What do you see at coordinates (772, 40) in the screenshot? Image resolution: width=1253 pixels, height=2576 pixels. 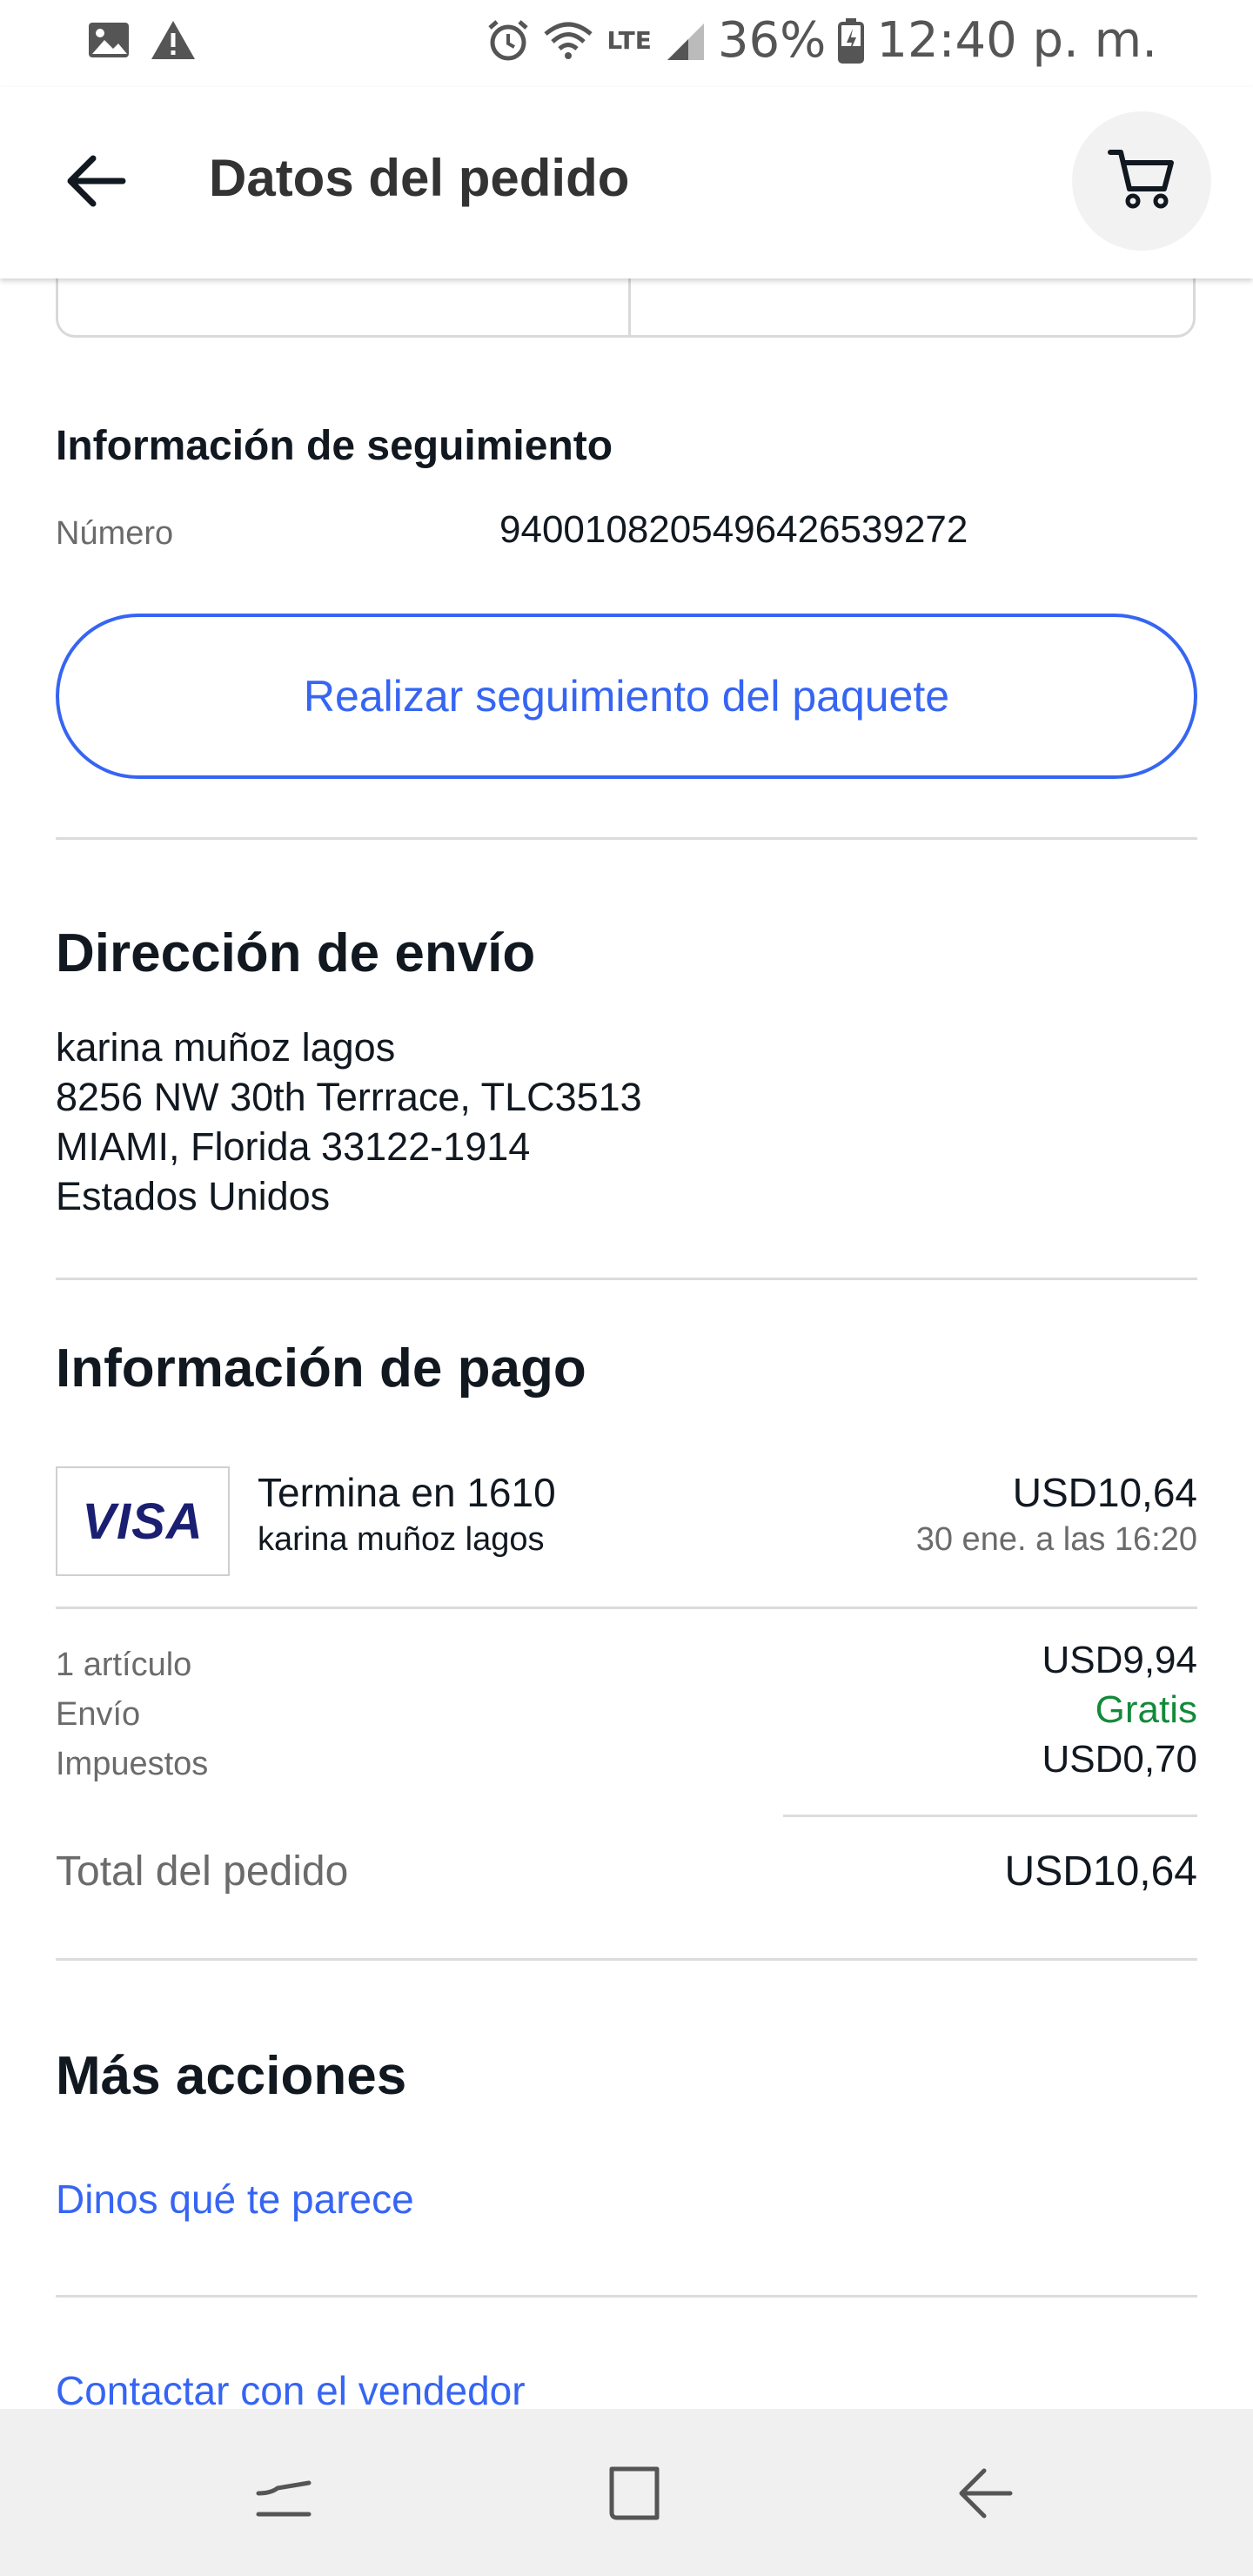 I see `battery-percent: 36%` at bounding box center [772, 40].